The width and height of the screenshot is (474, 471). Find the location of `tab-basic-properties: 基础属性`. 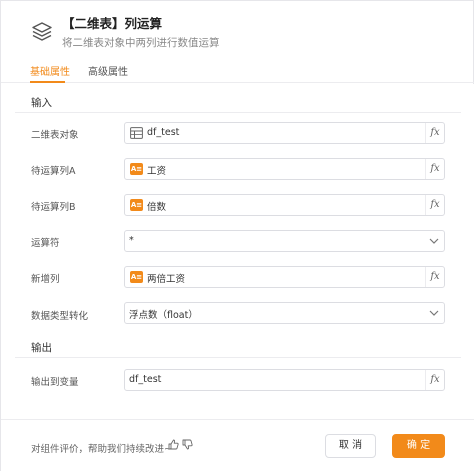

tab-basic-properties: 基础属性 is located at coordinates (50, 70).